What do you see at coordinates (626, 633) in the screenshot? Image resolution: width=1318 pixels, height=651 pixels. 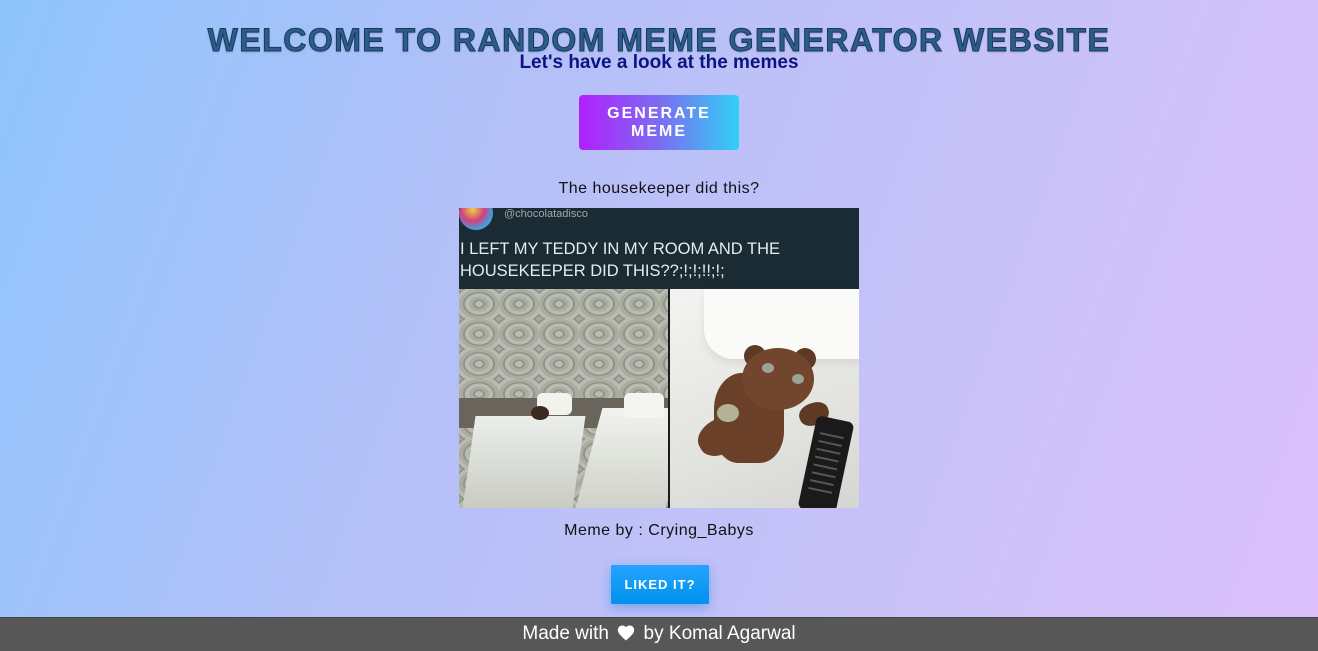 I see `heart-icon` at bounding box center [626, 633].